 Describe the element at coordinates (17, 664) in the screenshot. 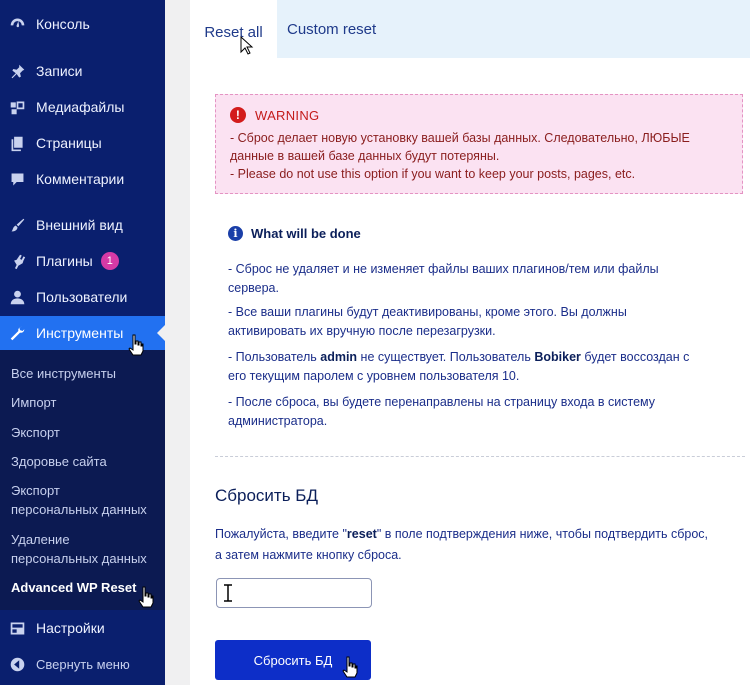

I see `collapse-icon` at that location.